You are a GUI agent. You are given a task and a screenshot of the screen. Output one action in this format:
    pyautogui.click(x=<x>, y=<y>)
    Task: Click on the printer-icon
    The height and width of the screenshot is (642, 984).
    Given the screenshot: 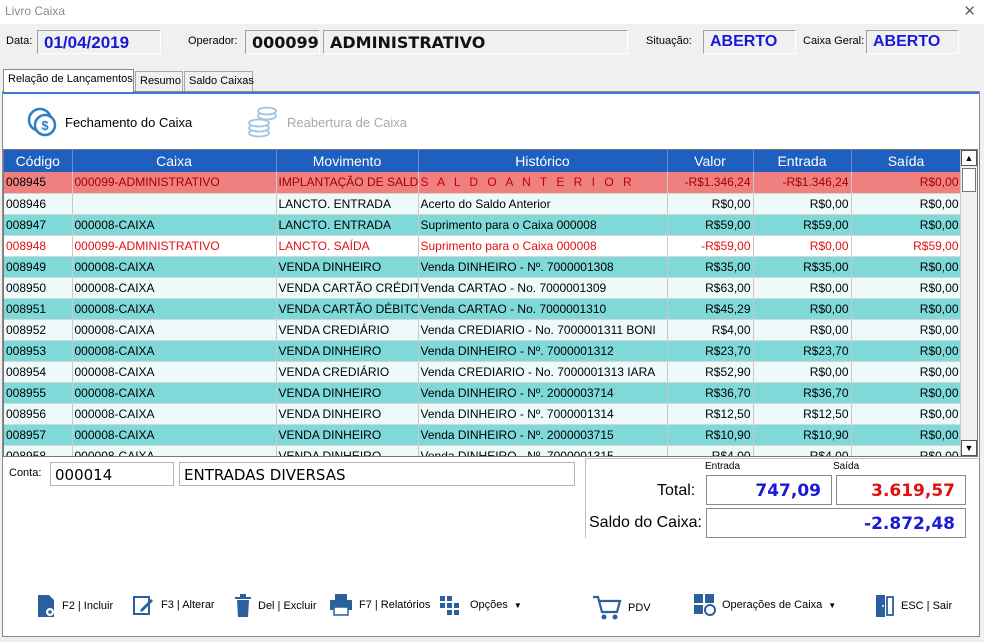 What is the action you would take?
    pyautogui.click(x=341, y=605)
    